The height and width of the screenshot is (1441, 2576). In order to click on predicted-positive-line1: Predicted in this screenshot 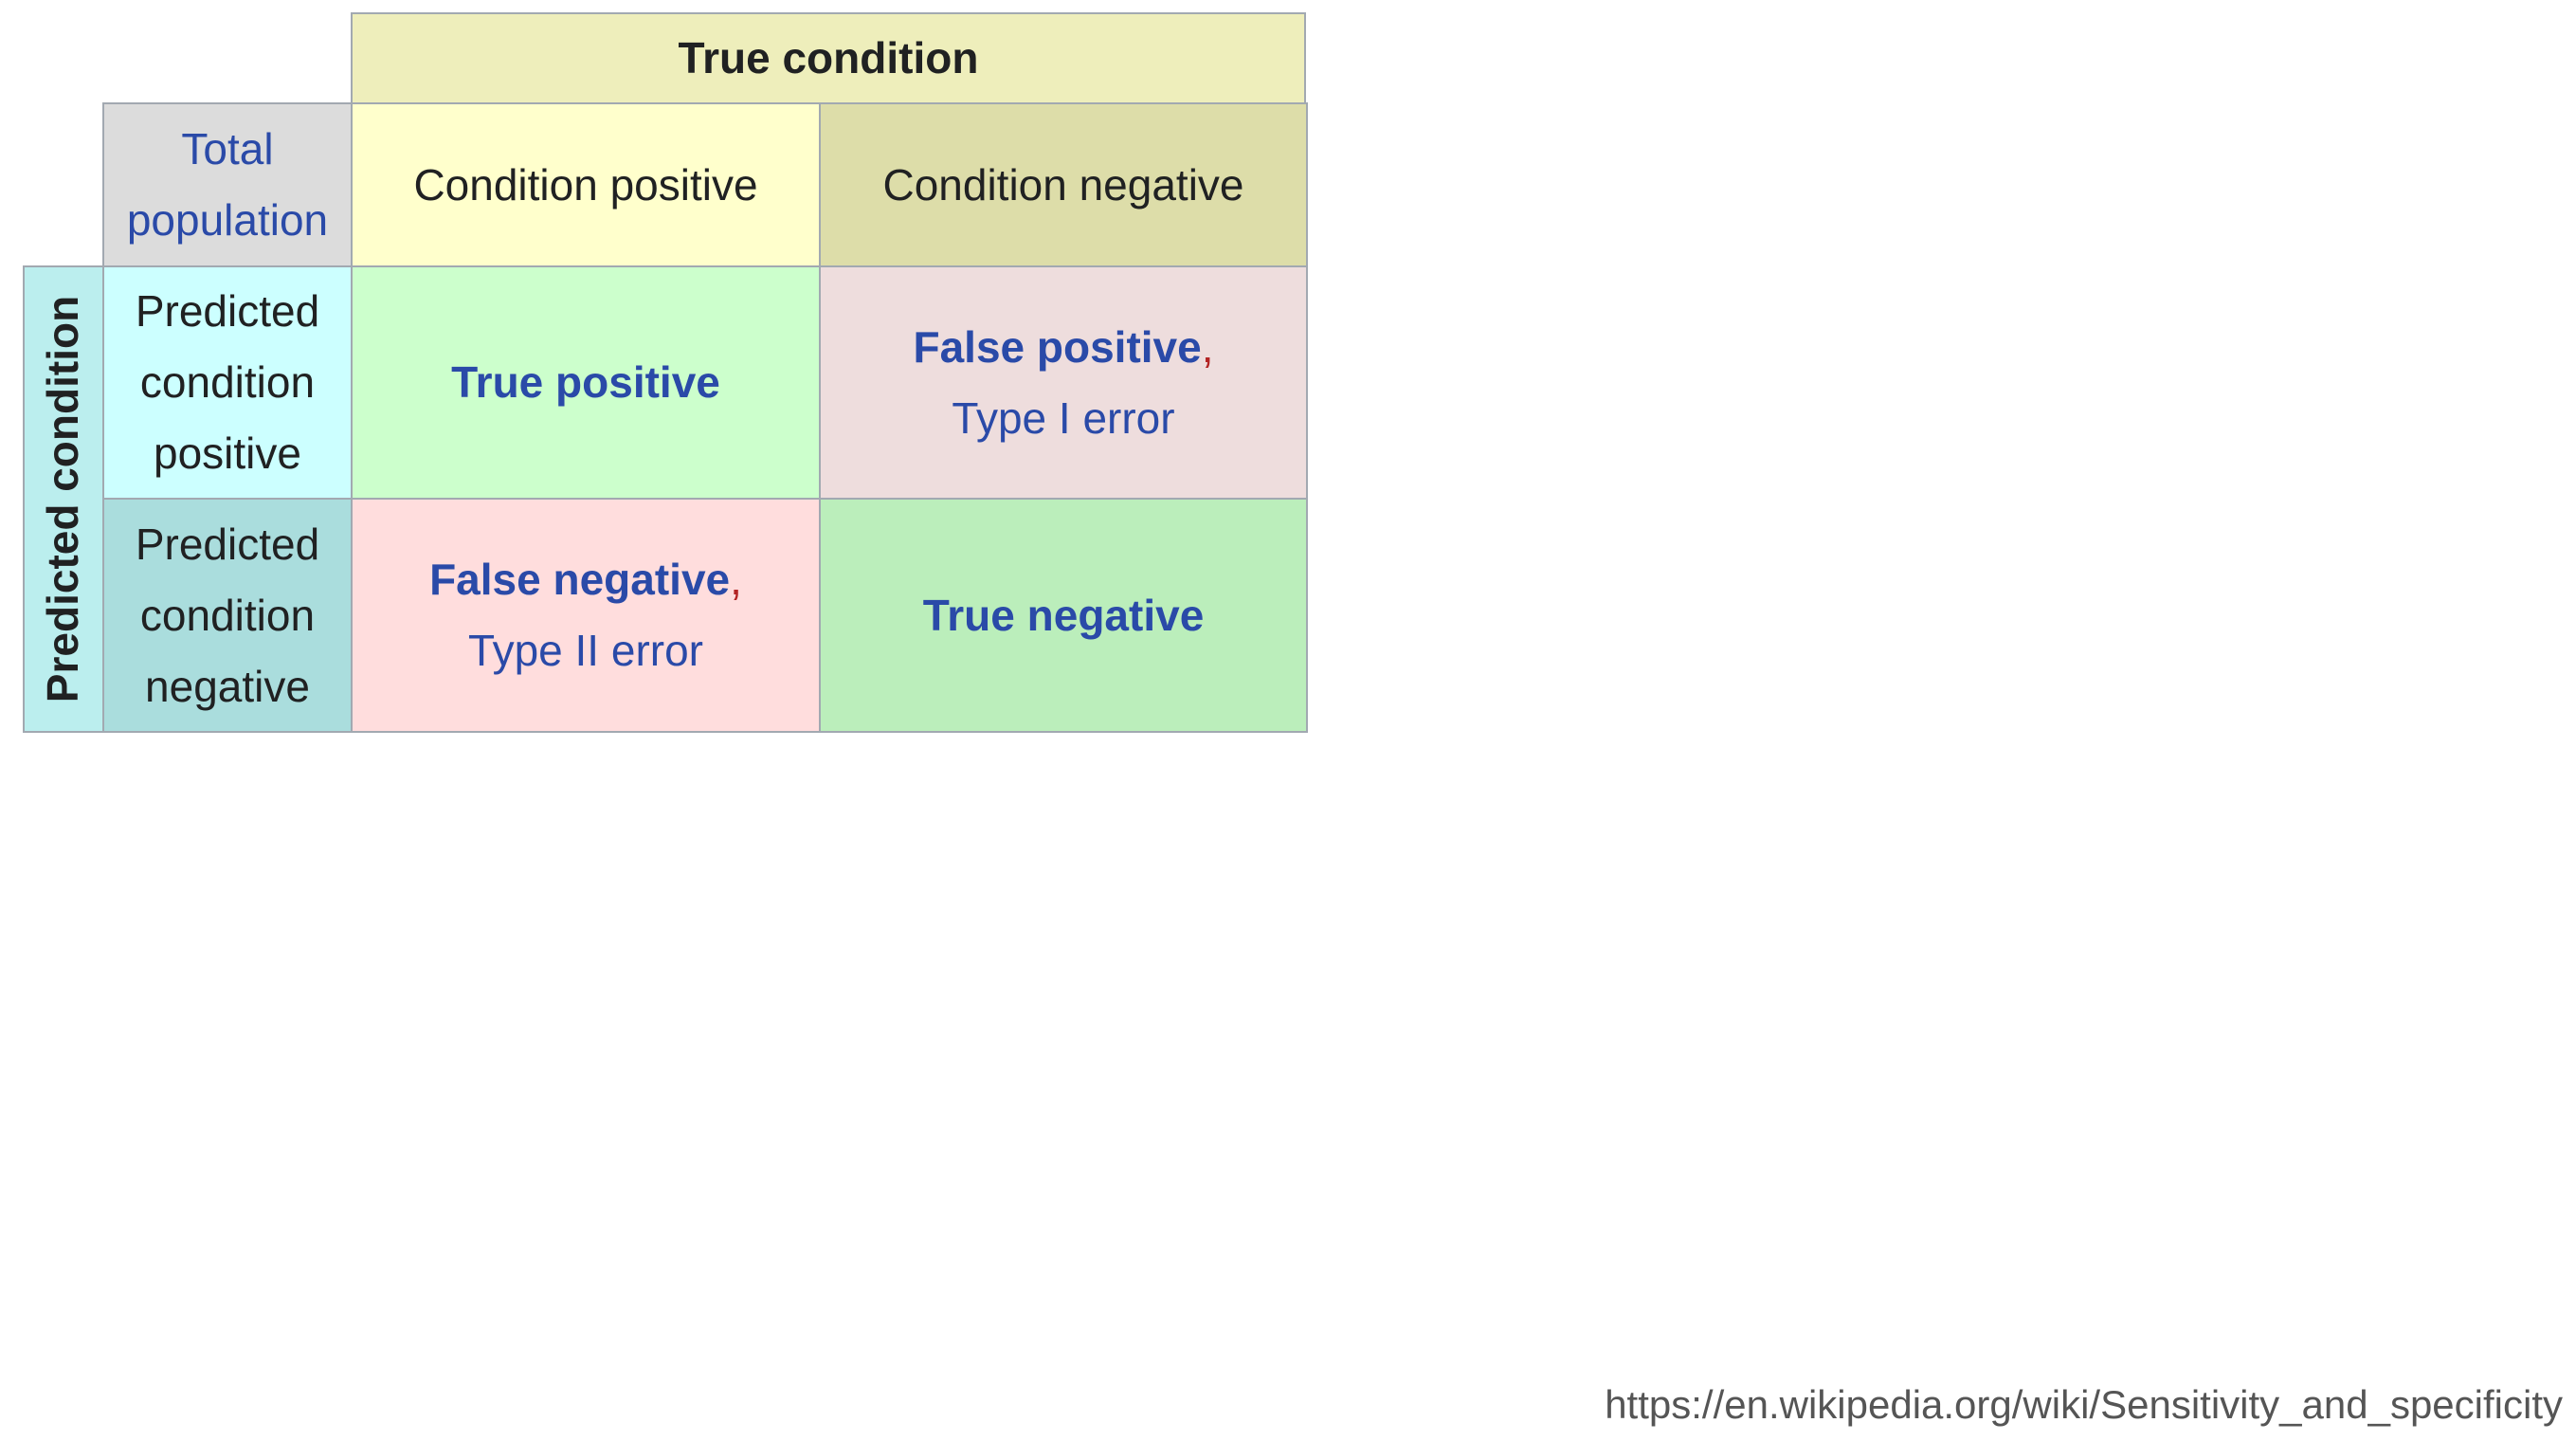, I will do `click(227, 311)`.